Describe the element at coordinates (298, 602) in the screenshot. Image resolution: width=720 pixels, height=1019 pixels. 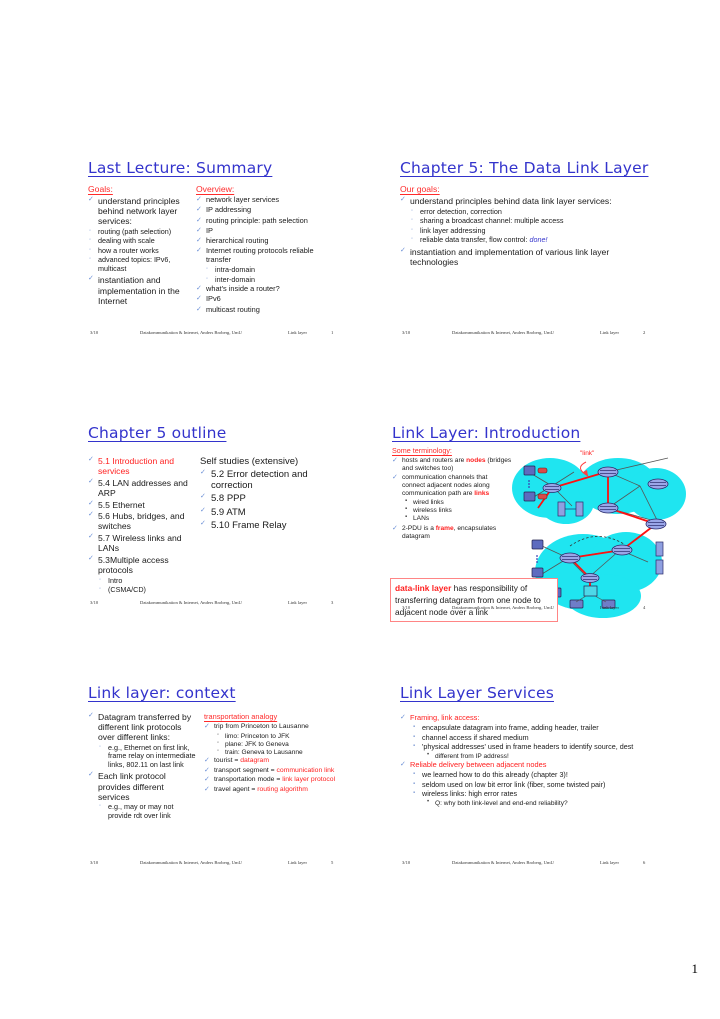
I see `footer-section: Link layer` at that location.